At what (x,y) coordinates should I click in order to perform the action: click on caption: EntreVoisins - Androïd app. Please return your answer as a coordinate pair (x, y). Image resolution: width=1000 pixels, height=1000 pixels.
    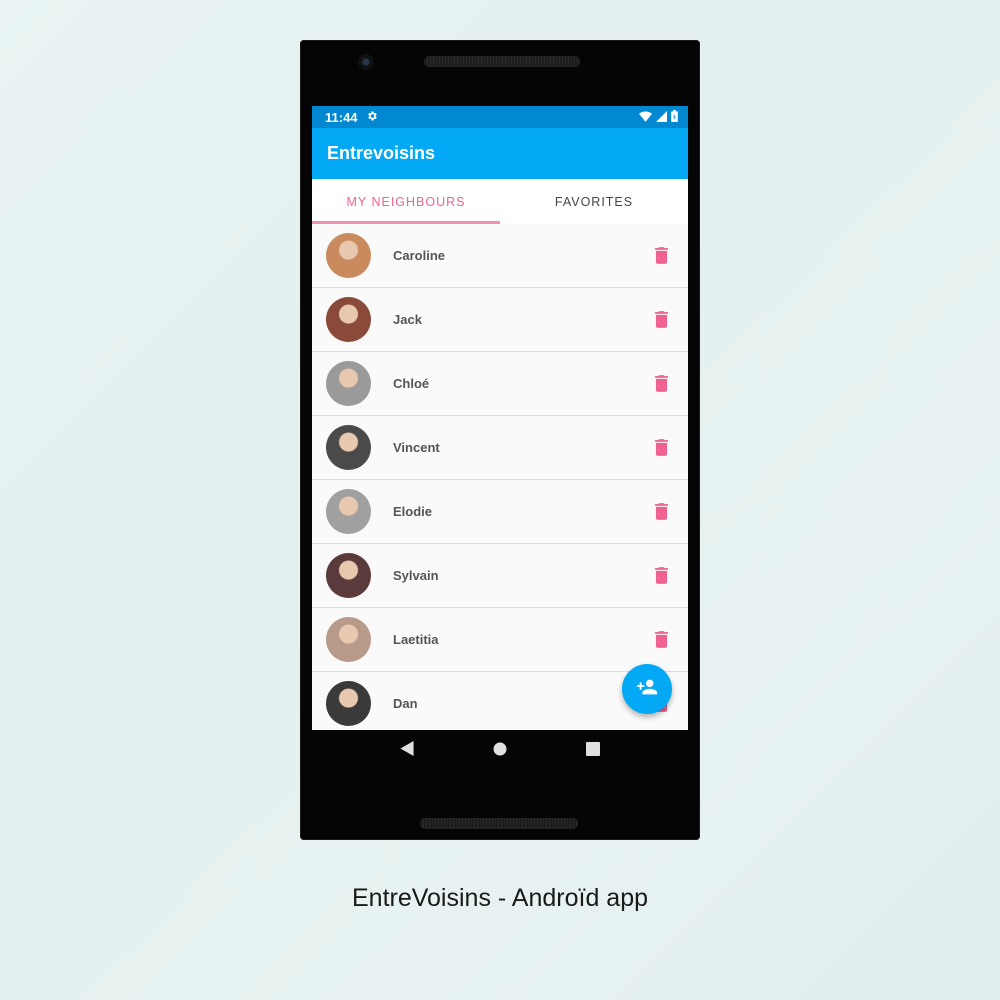
    Looking at the image, I should click on (500, 898).